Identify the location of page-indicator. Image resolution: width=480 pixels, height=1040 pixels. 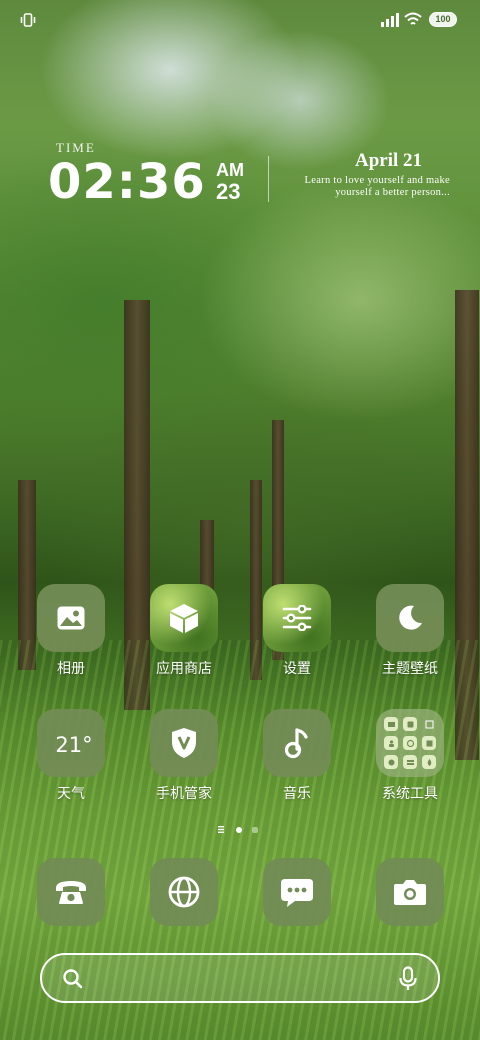
(240, 830).